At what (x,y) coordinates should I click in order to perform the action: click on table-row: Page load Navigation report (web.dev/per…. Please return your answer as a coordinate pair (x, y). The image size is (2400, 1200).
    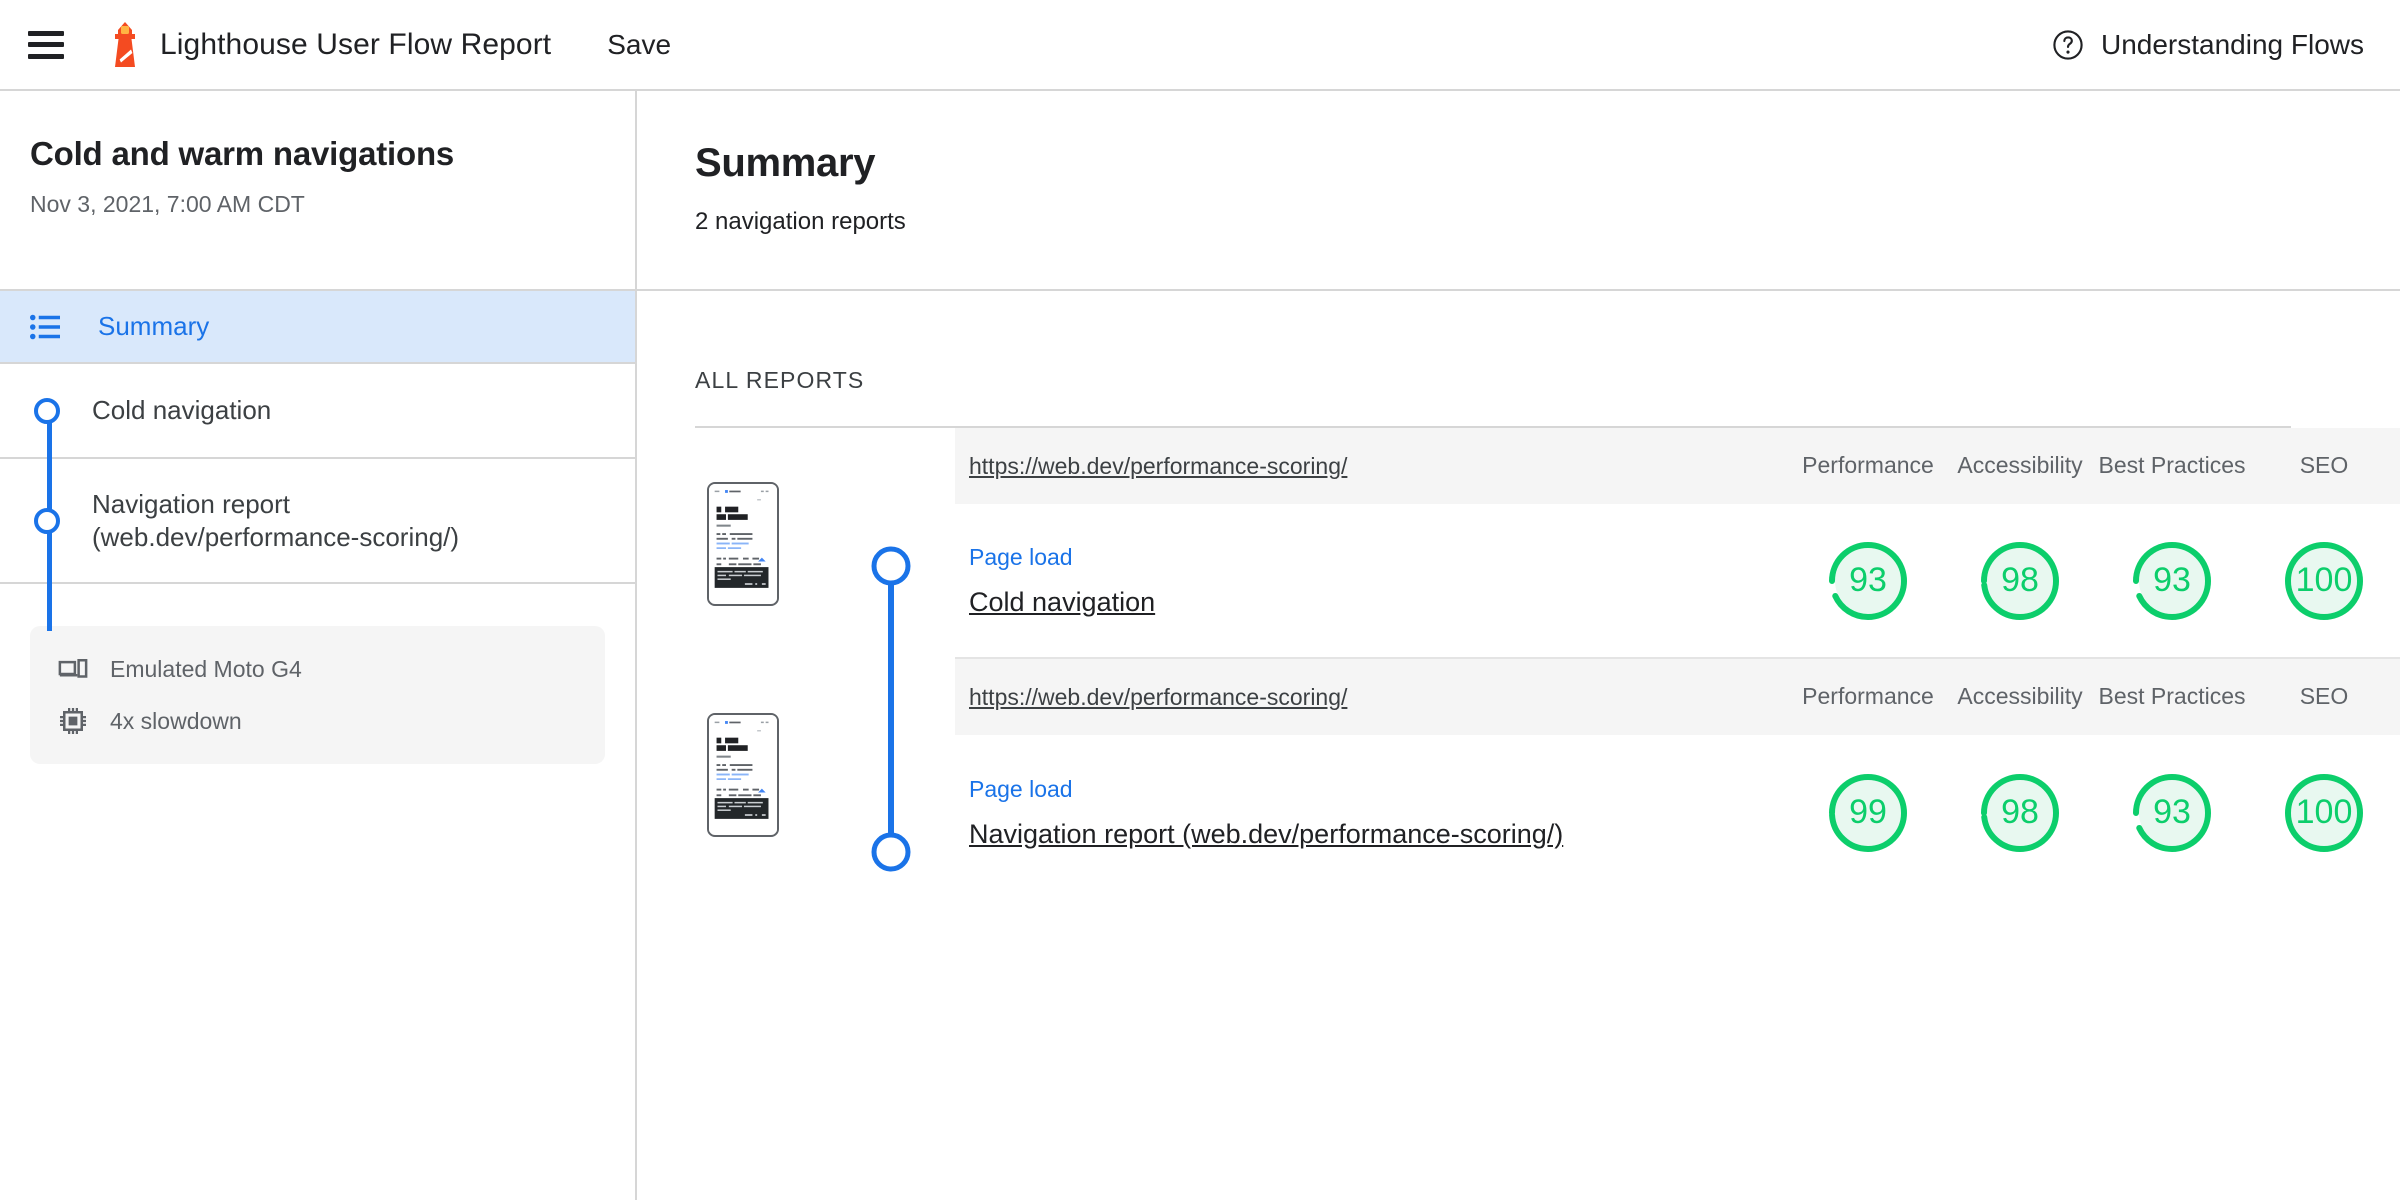
    Looking at the image, I should click on (1677, 812).